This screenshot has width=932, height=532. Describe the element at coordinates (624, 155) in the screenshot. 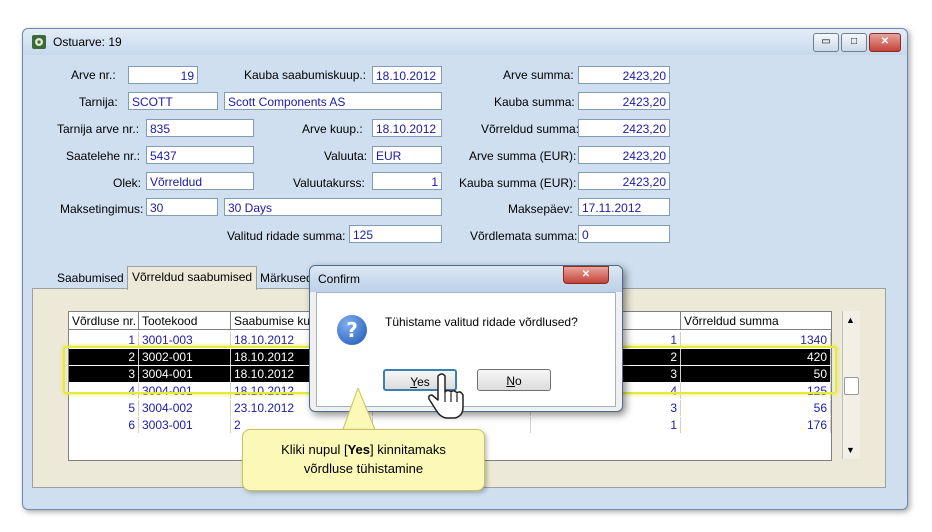

I see `arve-summa-eur-field: 2423,20` at that location.